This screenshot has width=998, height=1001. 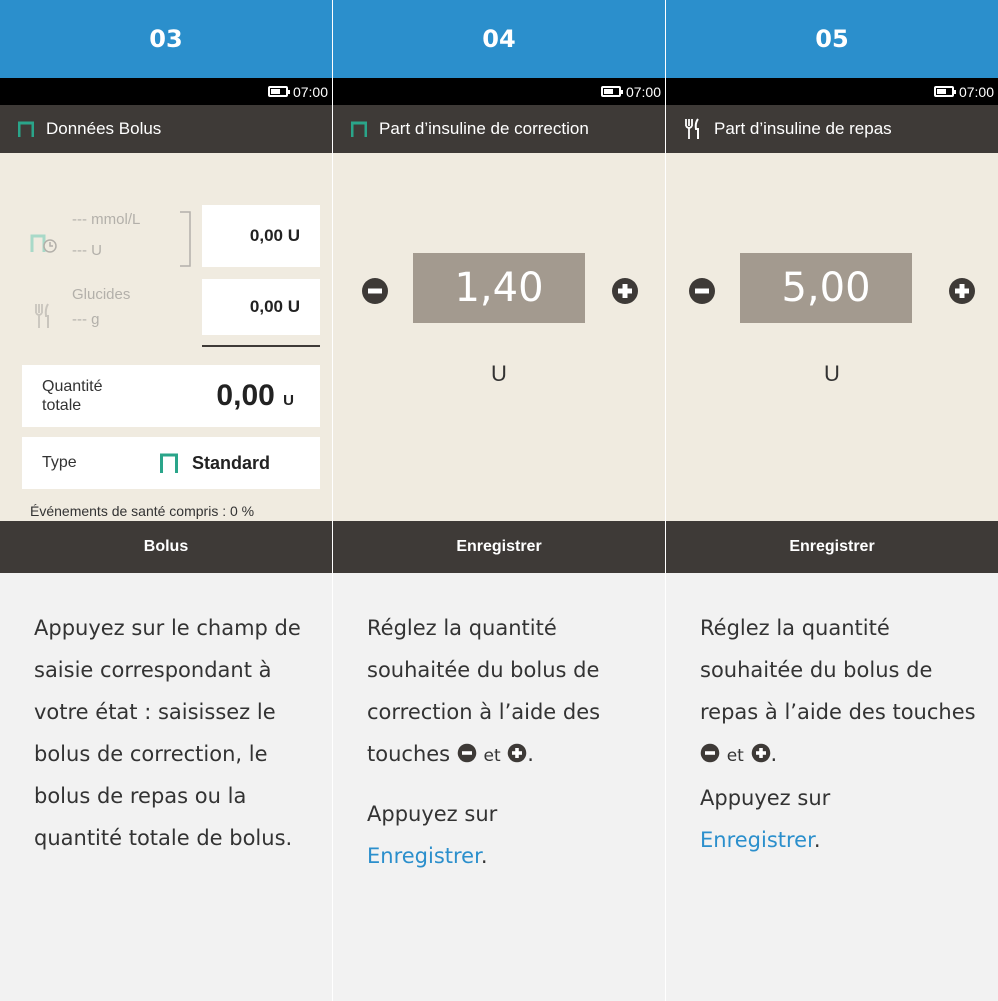 I want to click on correction-amount-screen: 1,40 U, so click(x=499, y=337).